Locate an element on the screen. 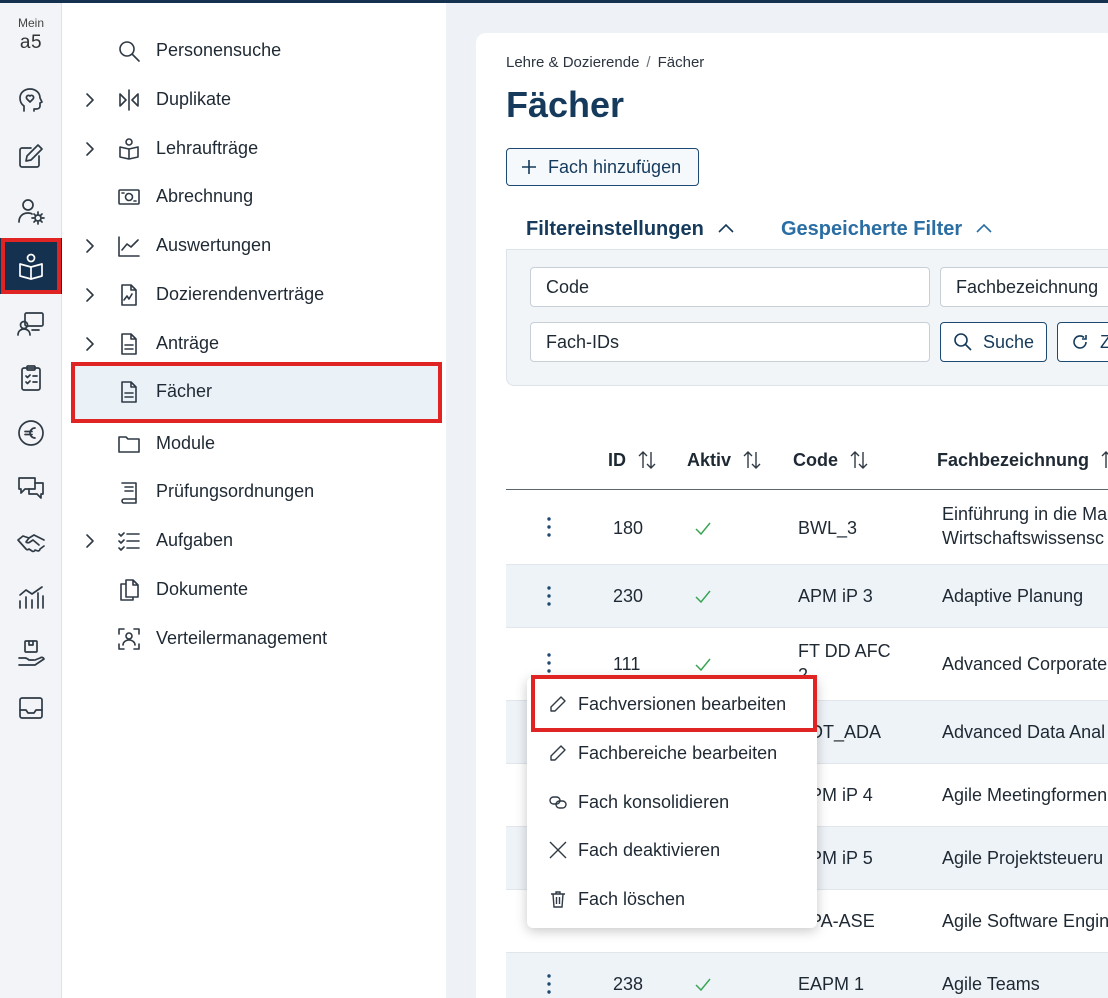  cell-name: Agile Software Engin is located at coordinates (1025, 921).